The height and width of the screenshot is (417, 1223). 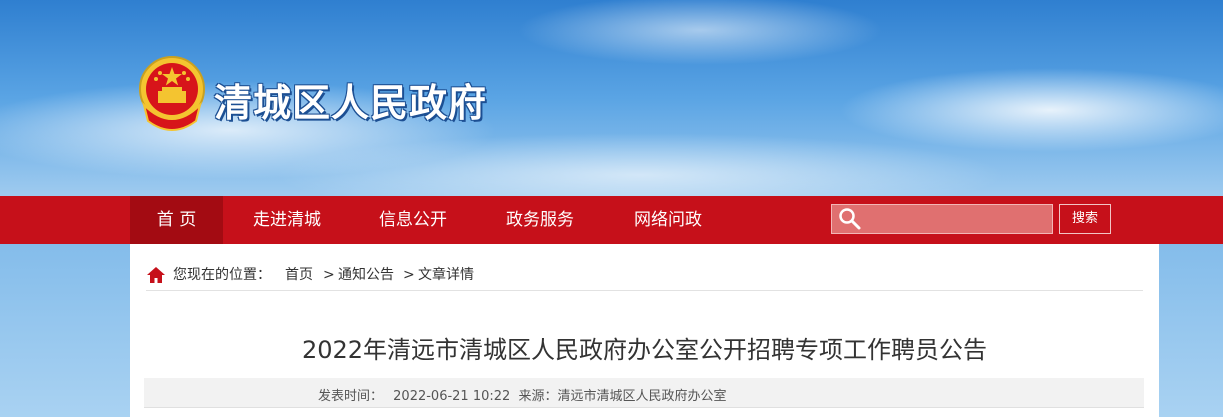 I want to click on site-title: 清城区人民政府, so click(x=351, y=103).